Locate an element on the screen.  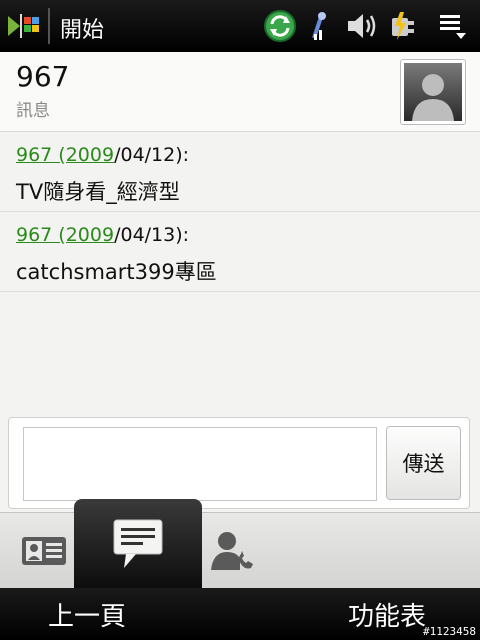
message-body: catchsmart399專區 is located at coordinates (116, 272).